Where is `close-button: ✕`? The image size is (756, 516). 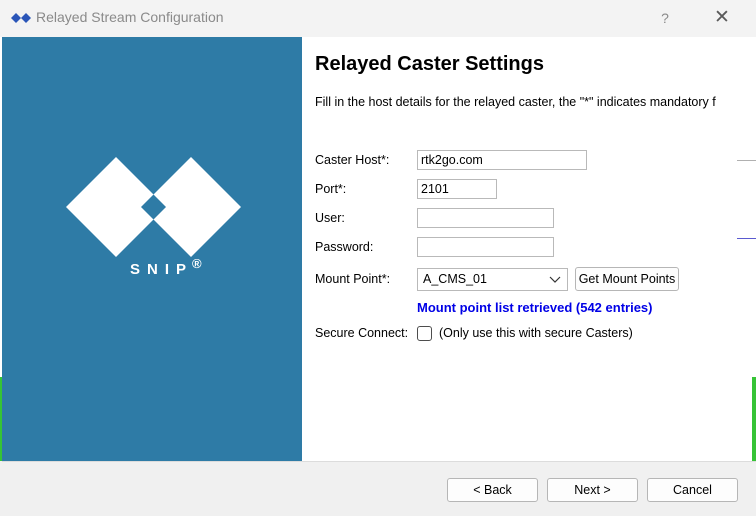
close-button: ✕ is located at coordinates (722, 18).